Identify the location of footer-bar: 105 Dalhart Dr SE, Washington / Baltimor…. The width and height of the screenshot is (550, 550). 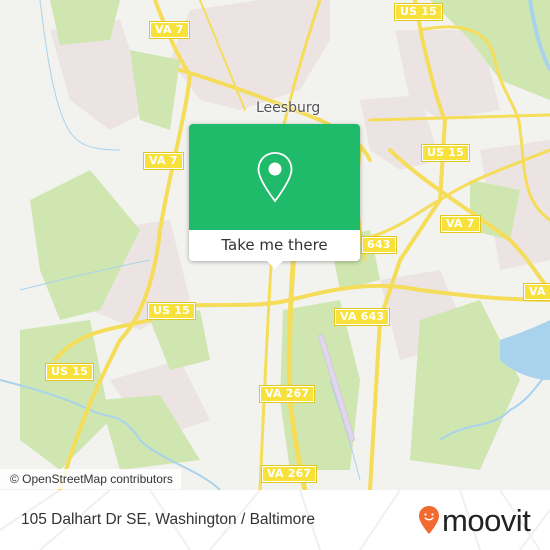
(275, 520).